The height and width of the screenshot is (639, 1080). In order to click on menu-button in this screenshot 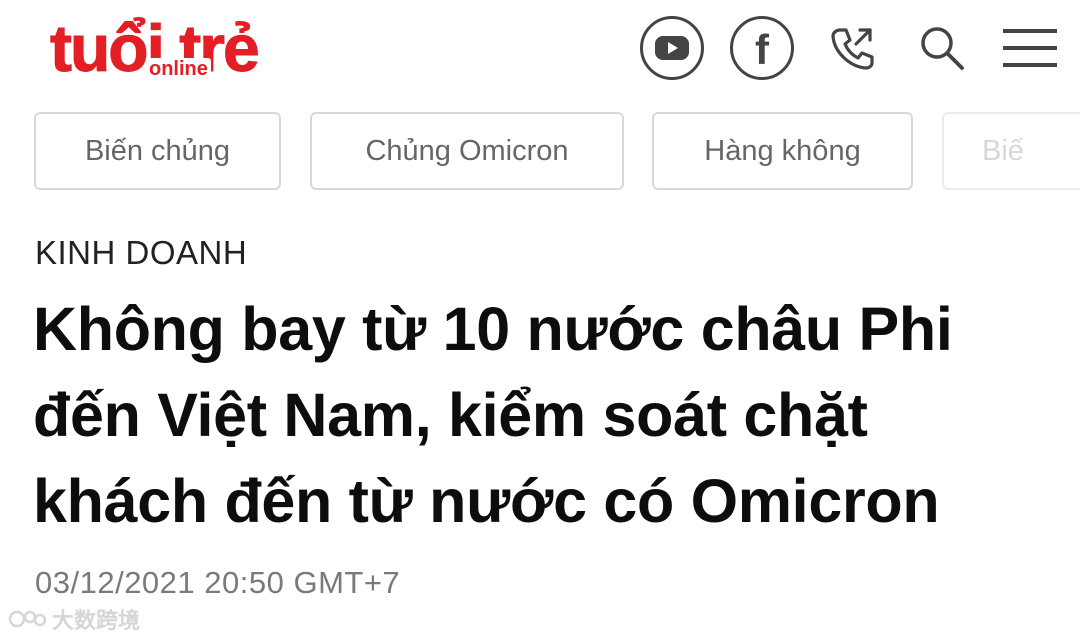, I will do `click(1030, 48)`.